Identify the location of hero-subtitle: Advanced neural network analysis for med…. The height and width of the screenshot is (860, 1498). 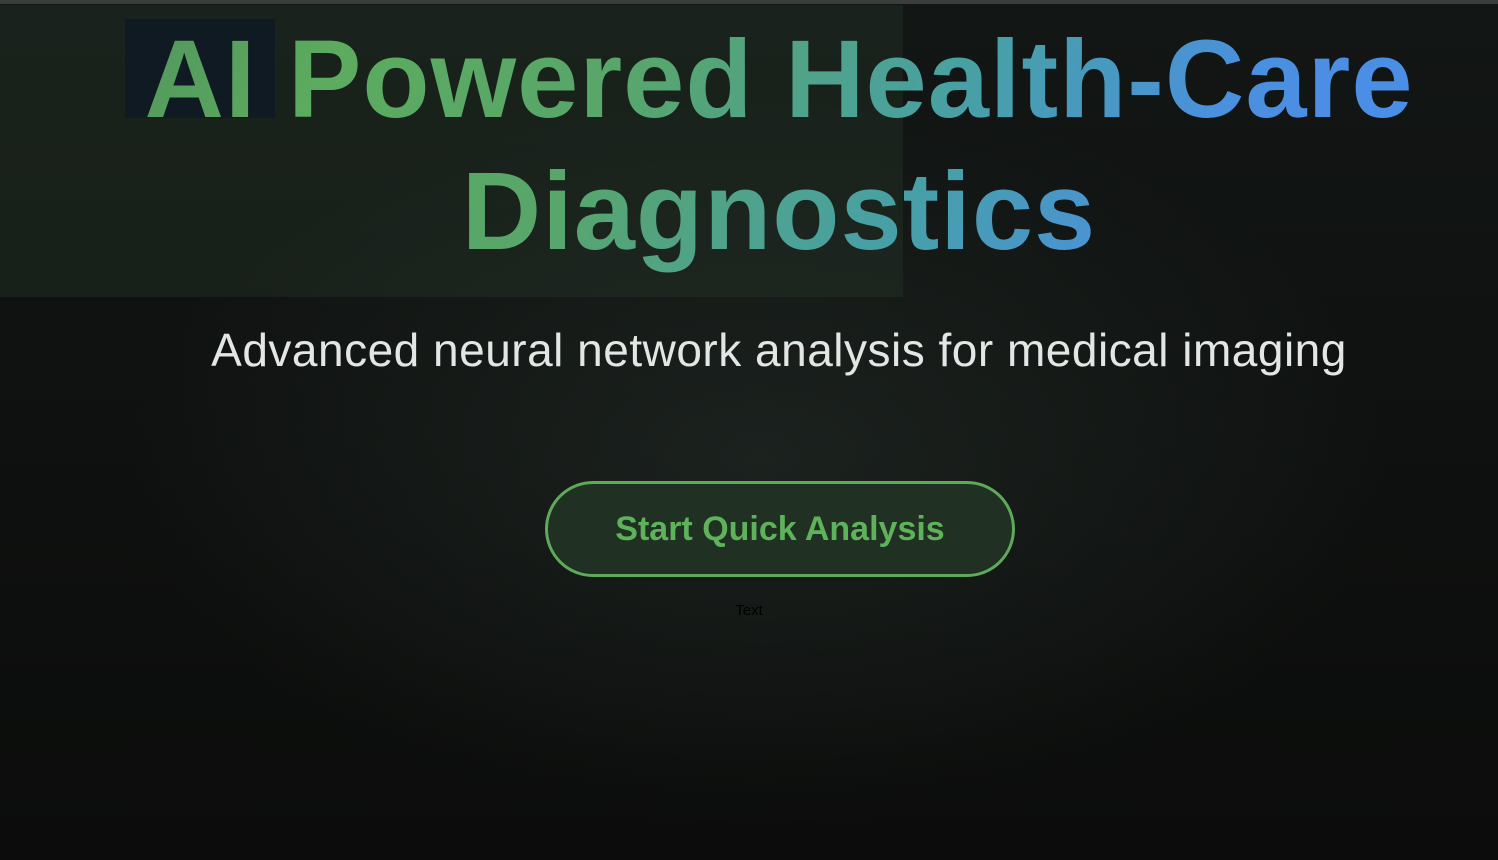
(779, 350).